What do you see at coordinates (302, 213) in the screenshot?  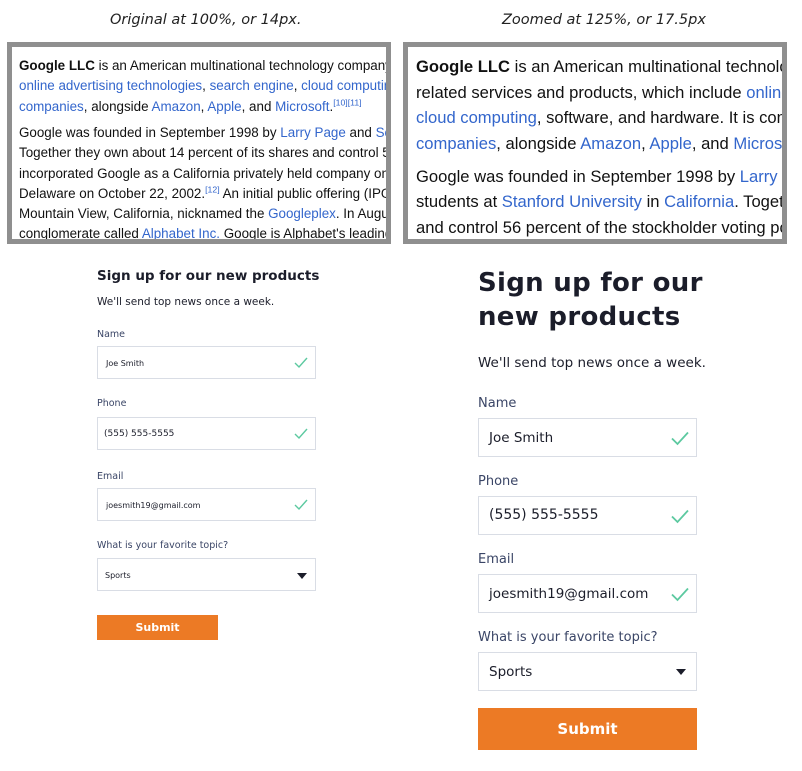 I see `wiki-link: Googleplex` at bounding box center [302, 213].